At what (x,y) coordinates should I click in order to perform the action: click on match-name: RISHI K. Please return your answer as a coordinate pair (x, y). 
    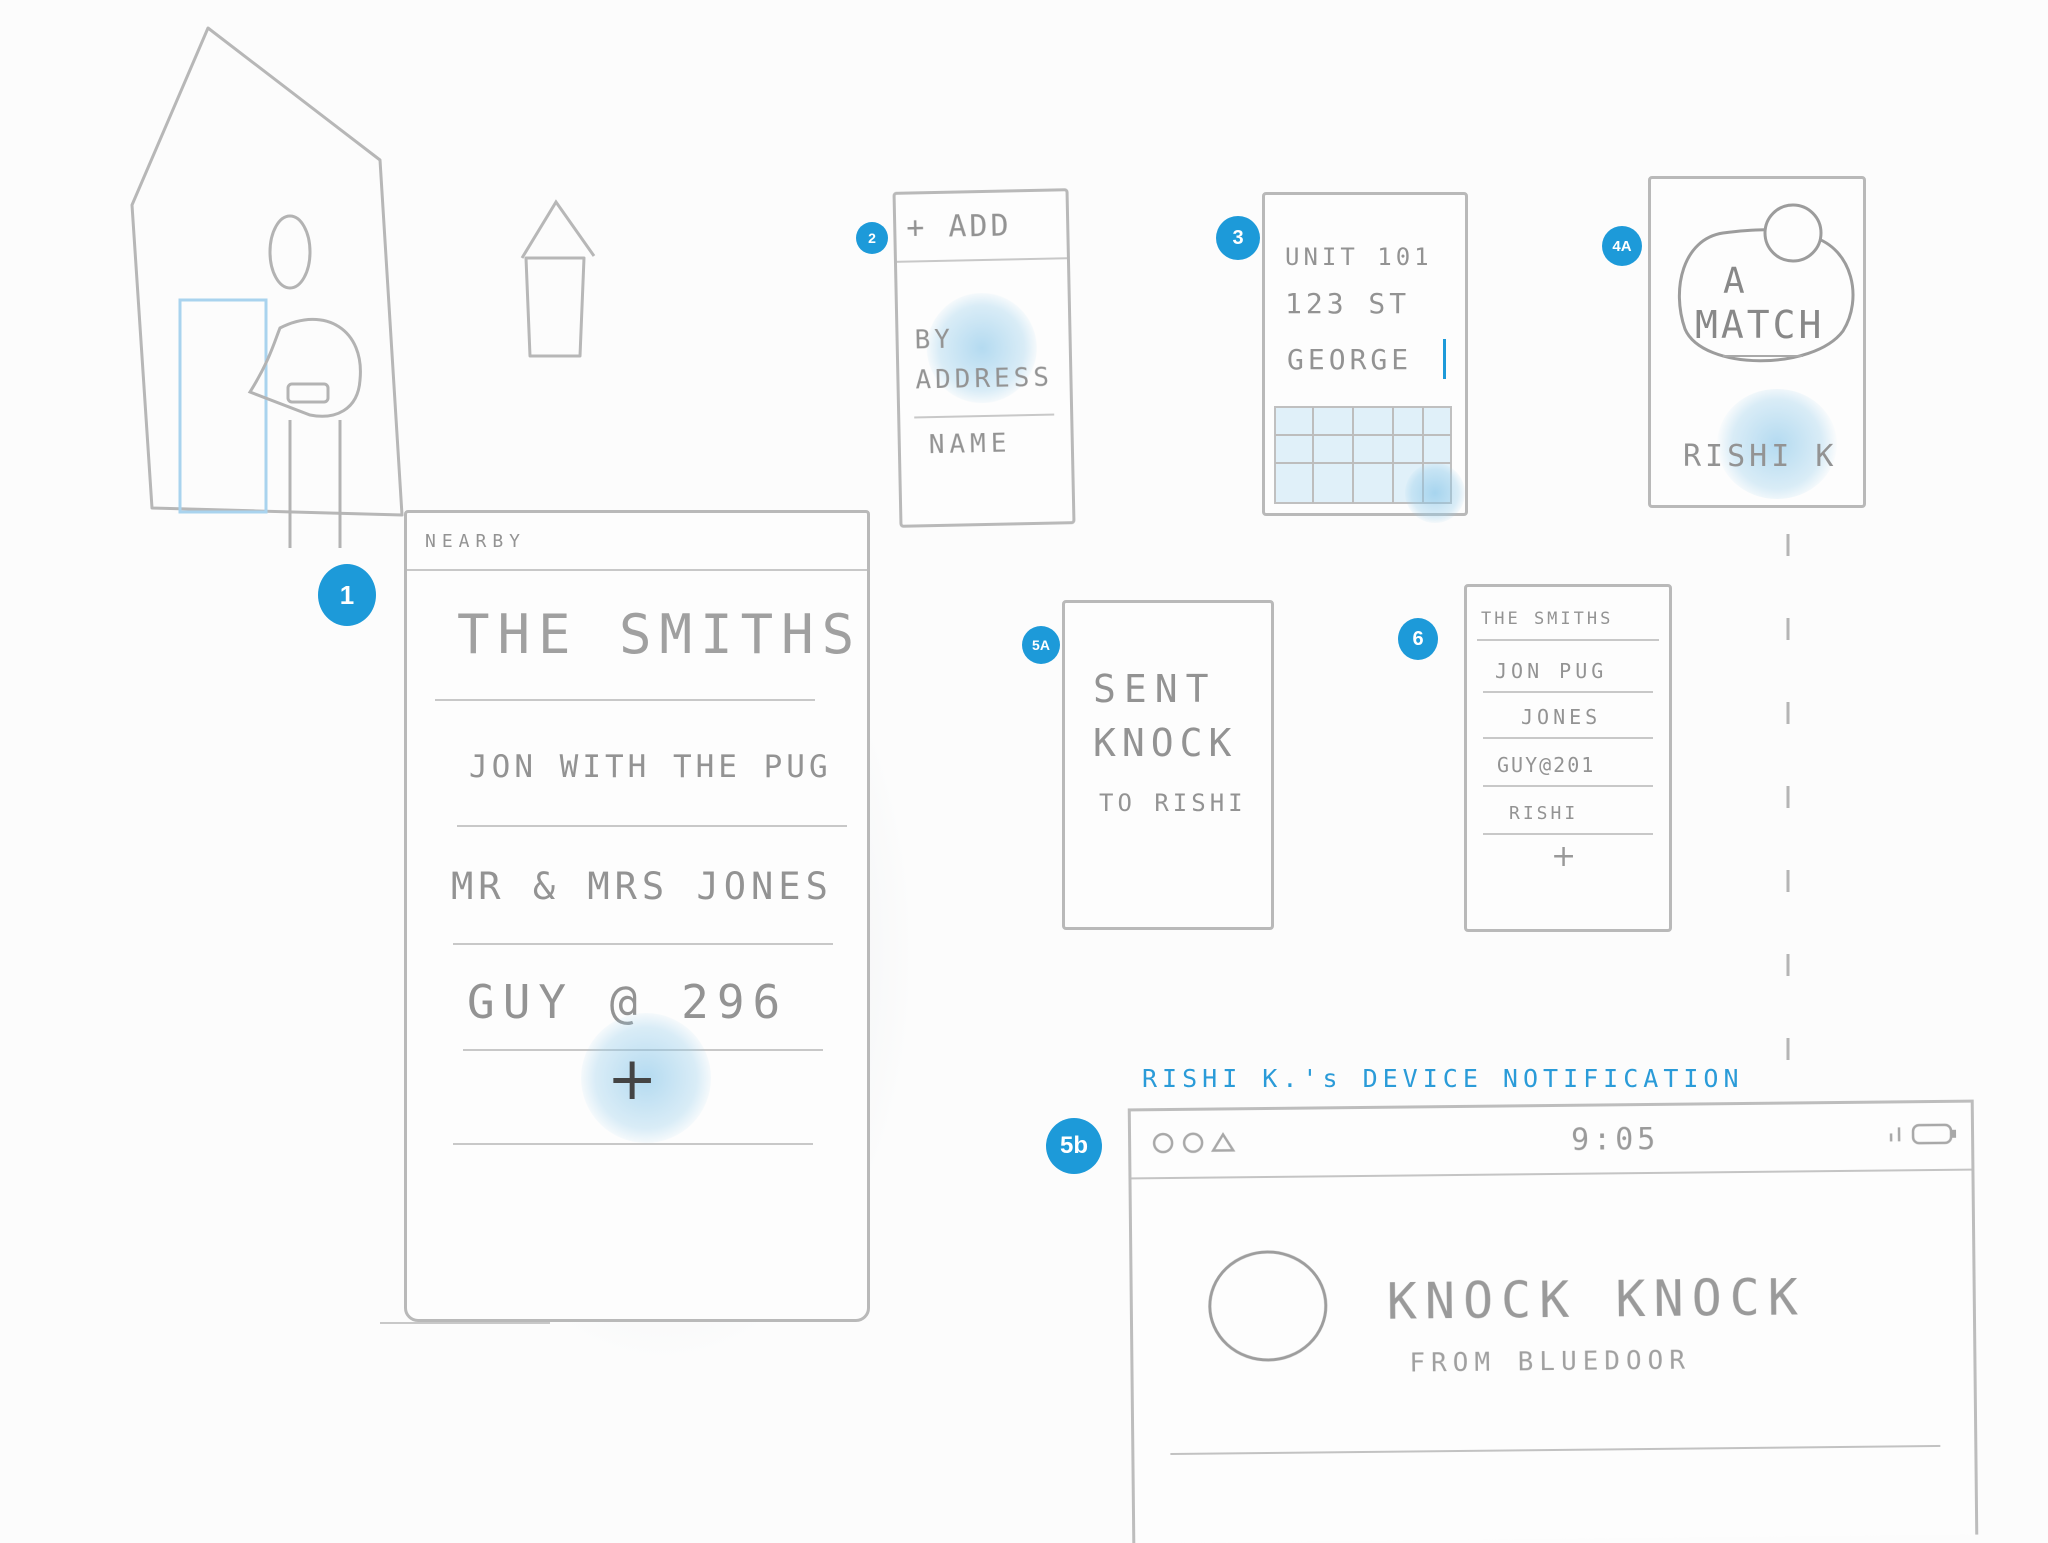
    Looking at the image, I should click on (1760, 456).